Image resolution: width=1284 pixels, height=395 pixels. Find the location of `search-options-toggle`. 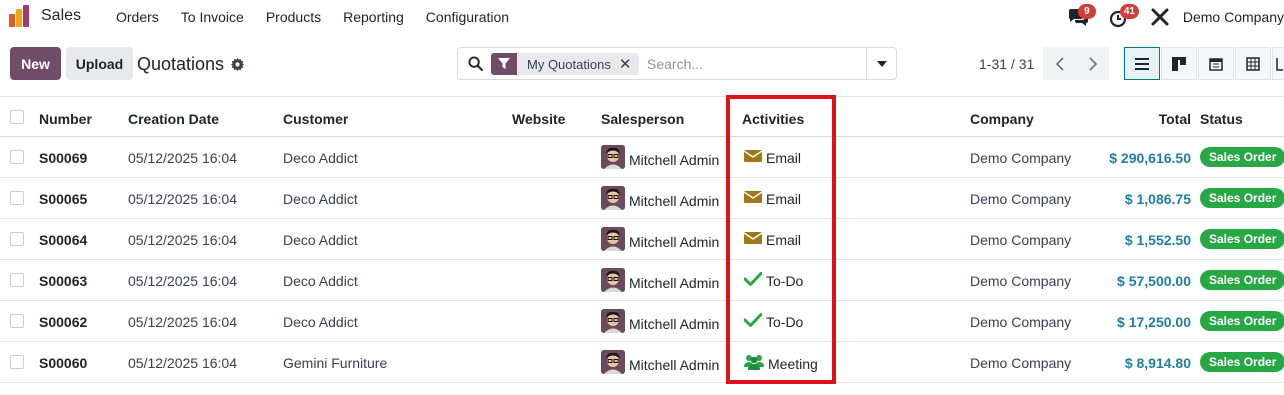

search-options-toggle is located at coordinates (881, 63).